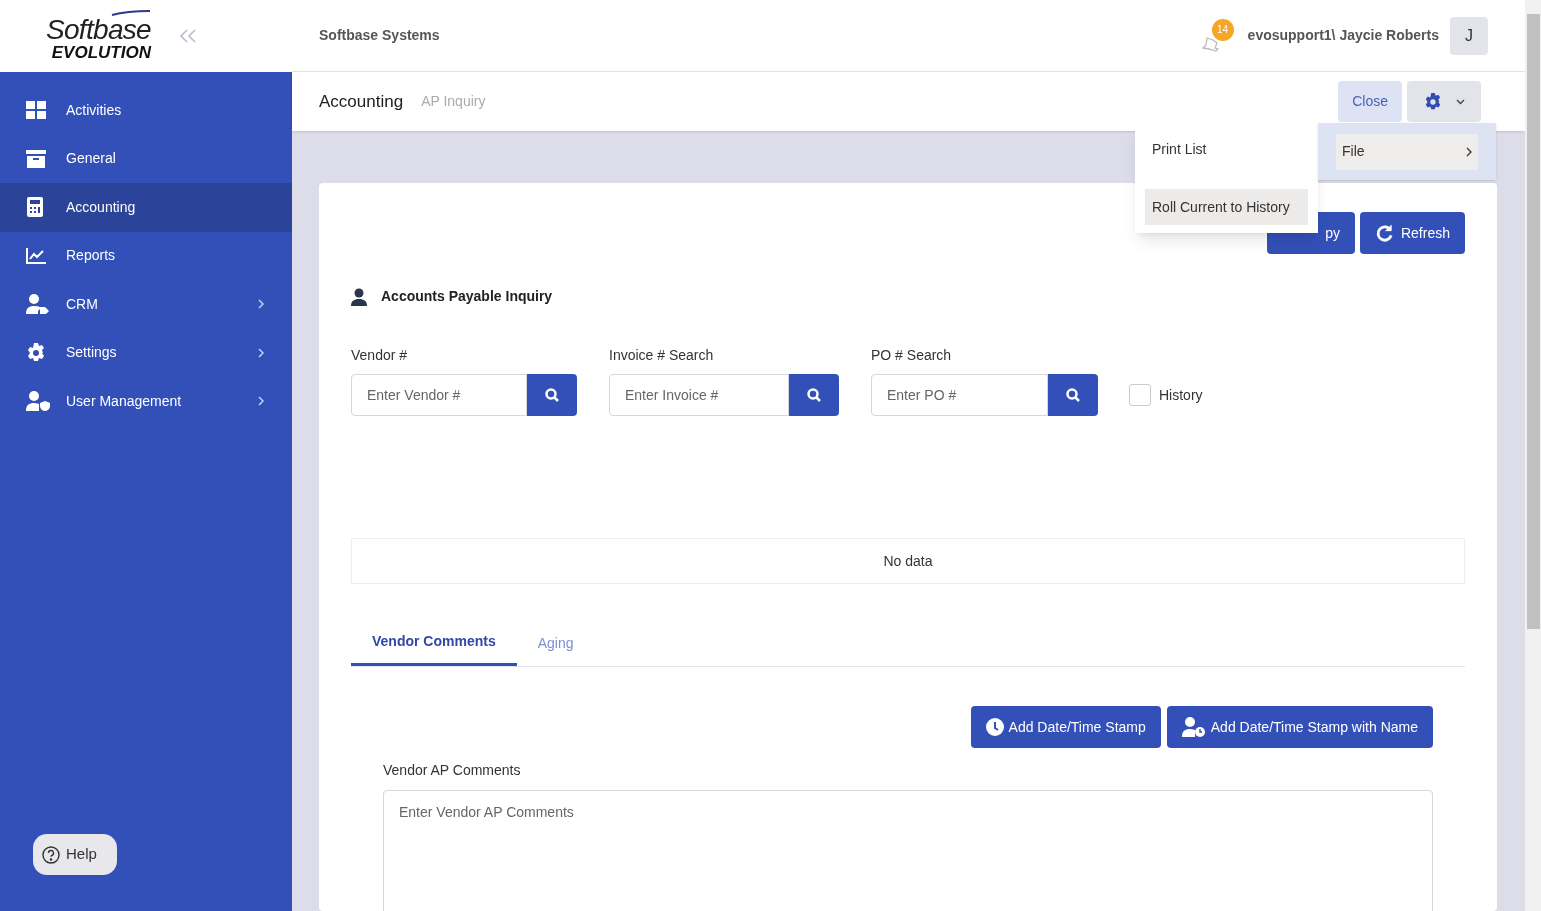 Image resolution: width=1541 pixels, height=911 pixels. What do you see at coordinates (994, 727) in the screenshot?
I see `clock-icon` at bounding box center [994, 727].